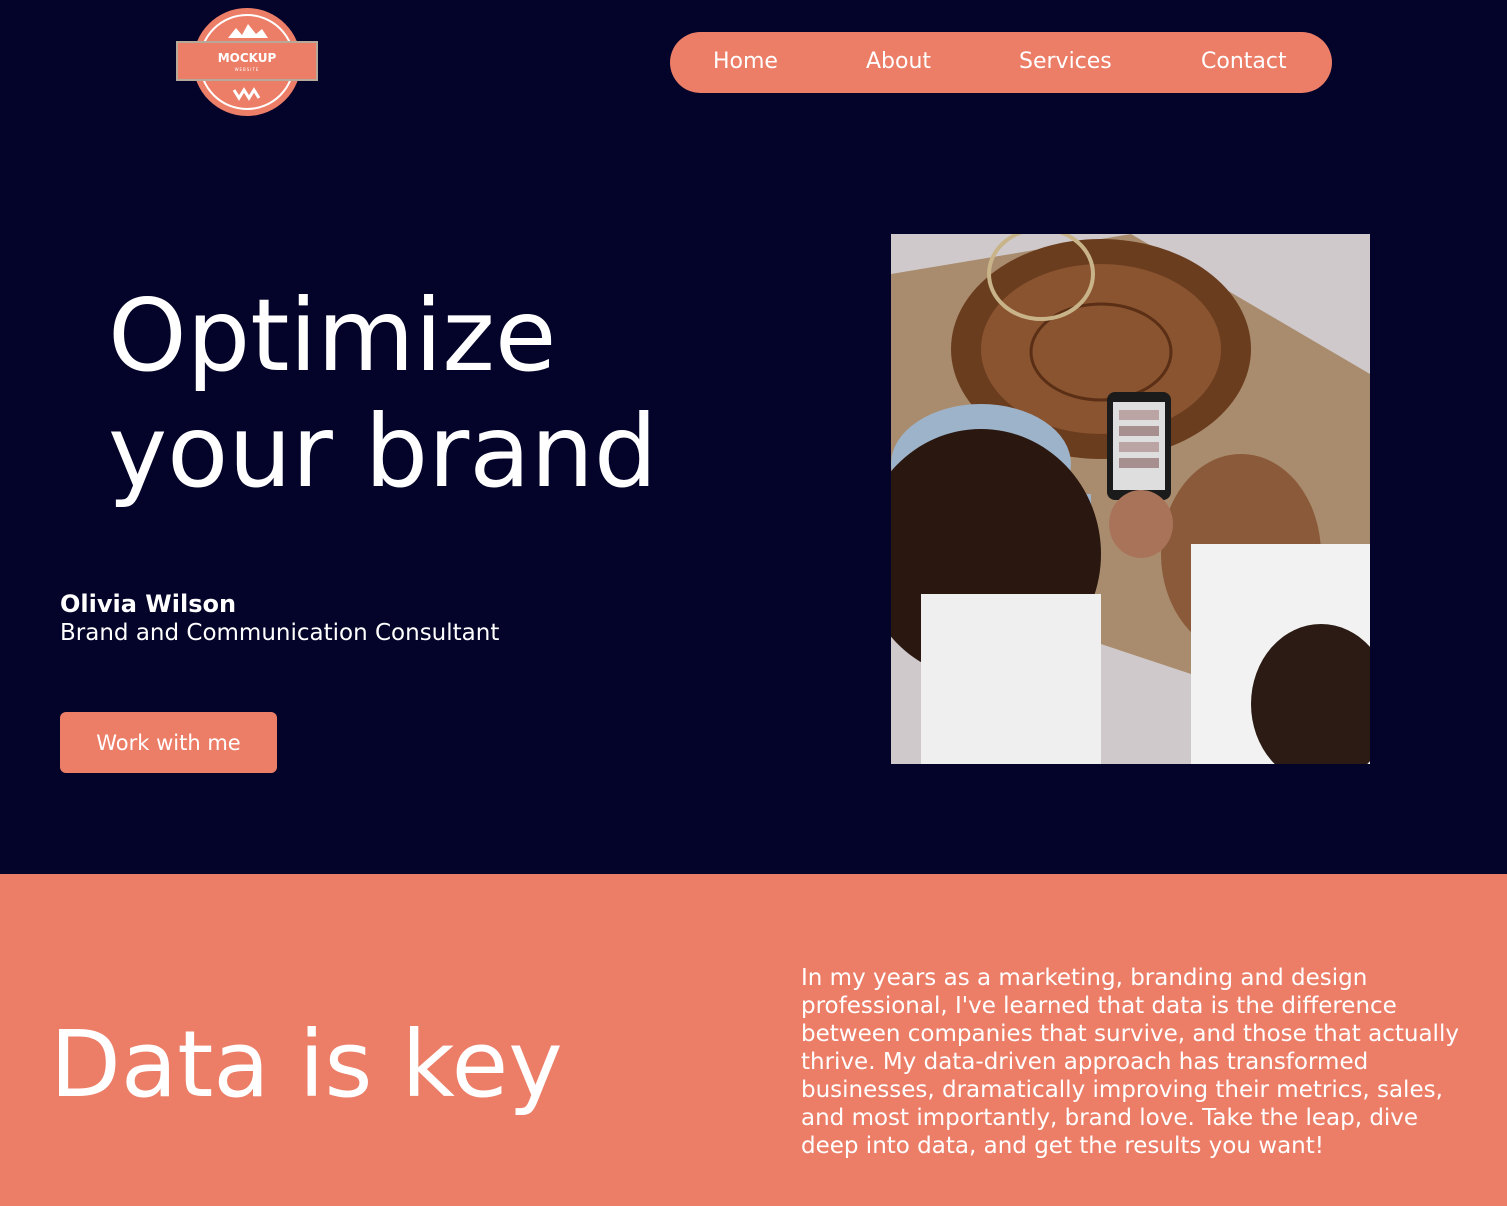 This screenshot has width=1507, height=1206. I want to click on nav-item-about: About, so click(898, 62).